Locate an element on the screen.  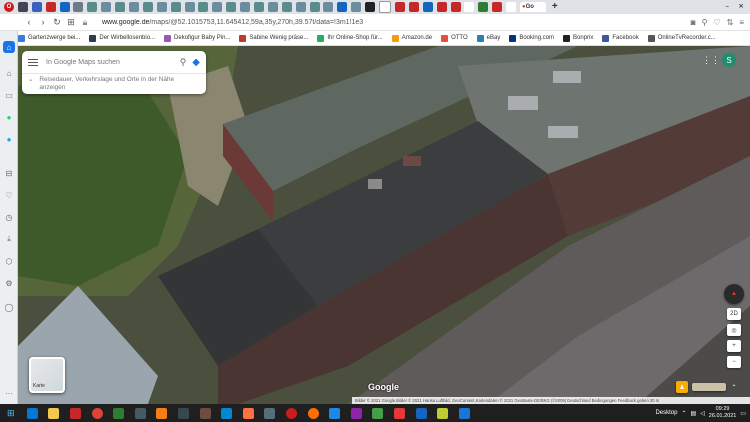
volume-icon: ◁ is located at coordinates (702, 413).